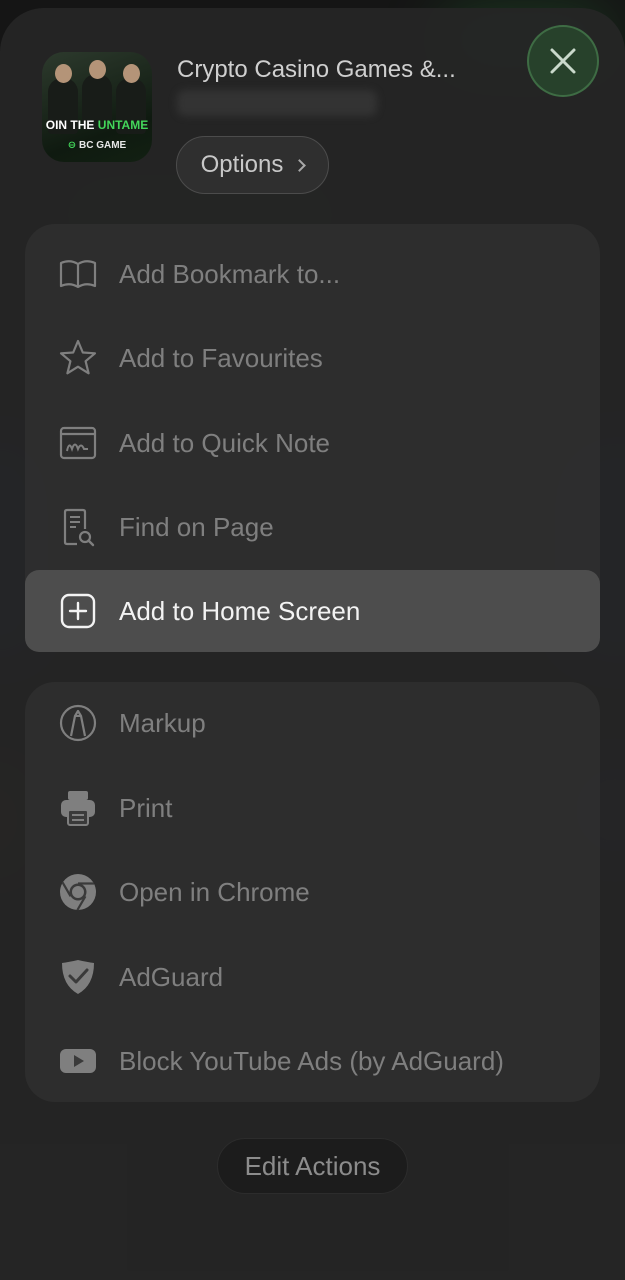  I want to click on action-label: Add to Quick Note, so click(224, 442).